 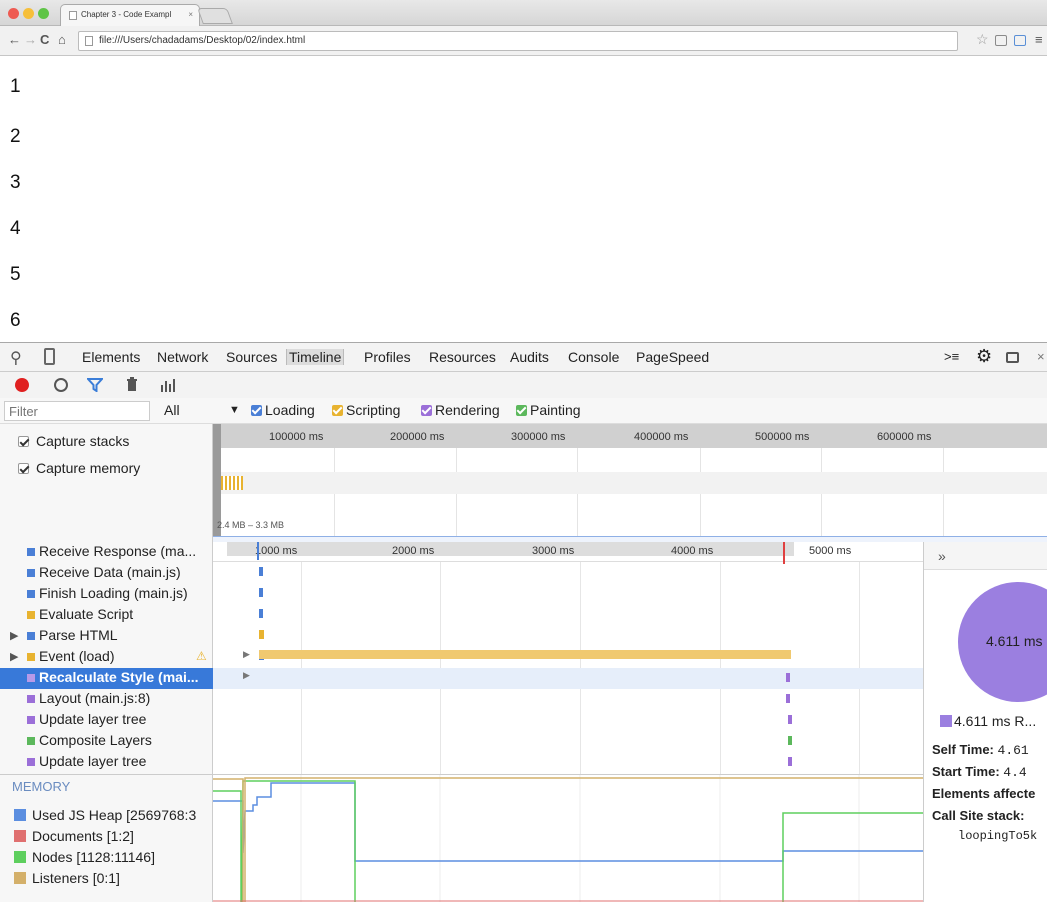 I want to click on menu-icon: ≡, so click(x=1039, y=39).